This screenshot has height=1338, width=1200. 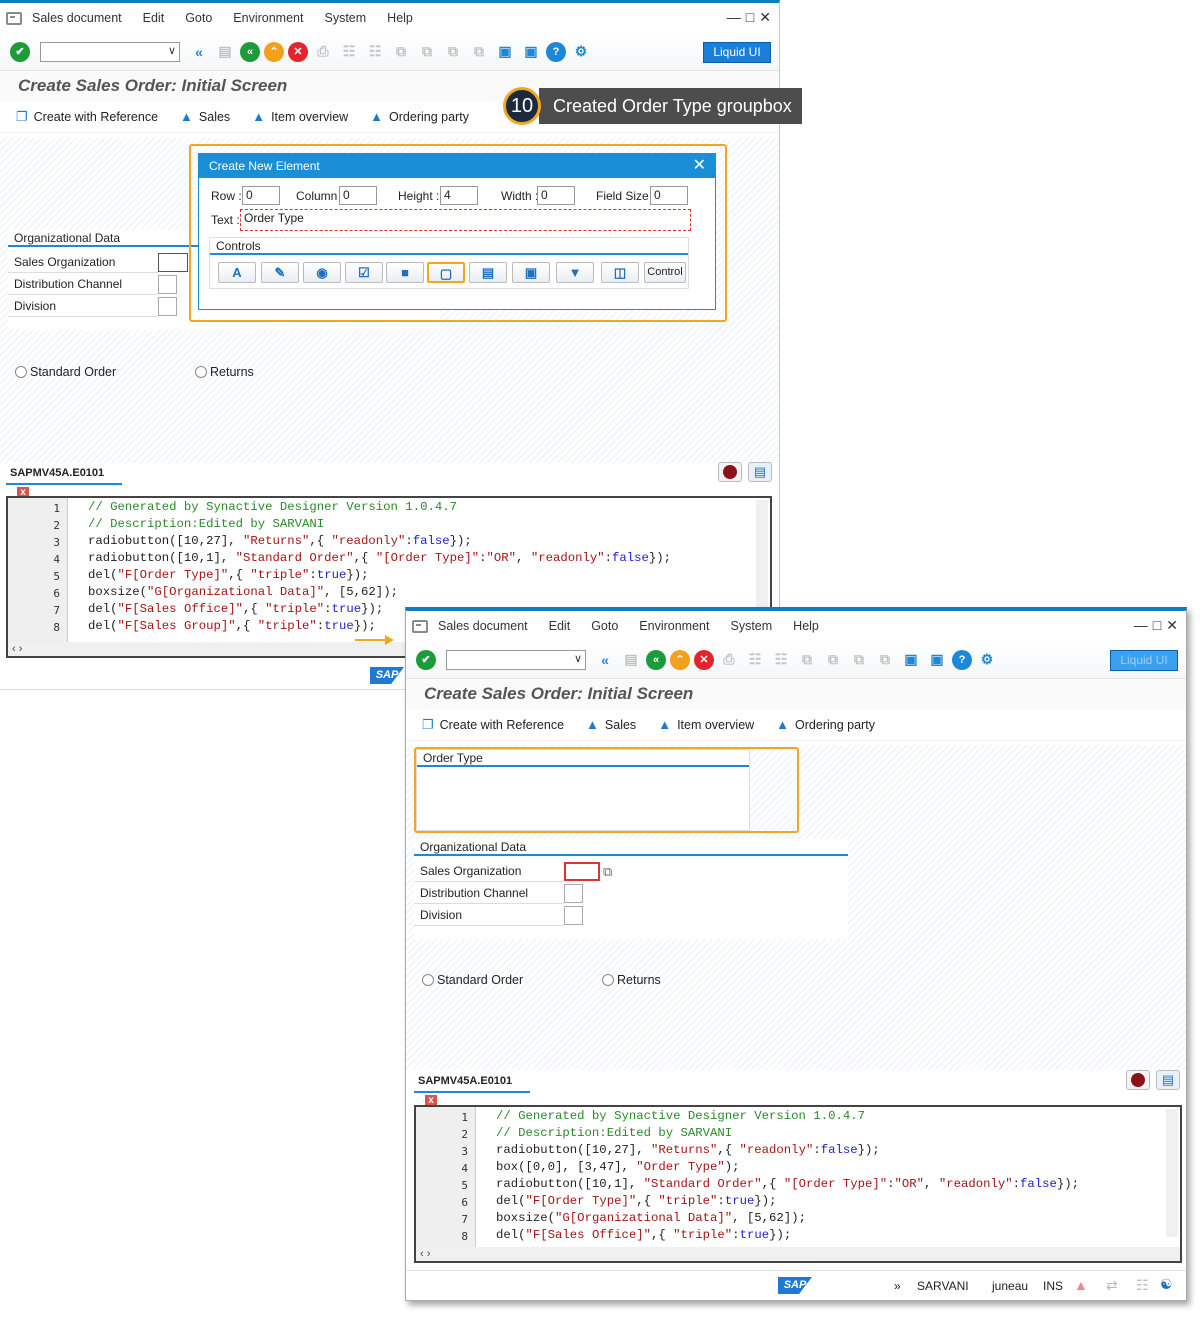 What do you see at coordinates (620, 272) in the screenshot?
I see `table-control-icon: ◫` at bounding box center [620, 272].